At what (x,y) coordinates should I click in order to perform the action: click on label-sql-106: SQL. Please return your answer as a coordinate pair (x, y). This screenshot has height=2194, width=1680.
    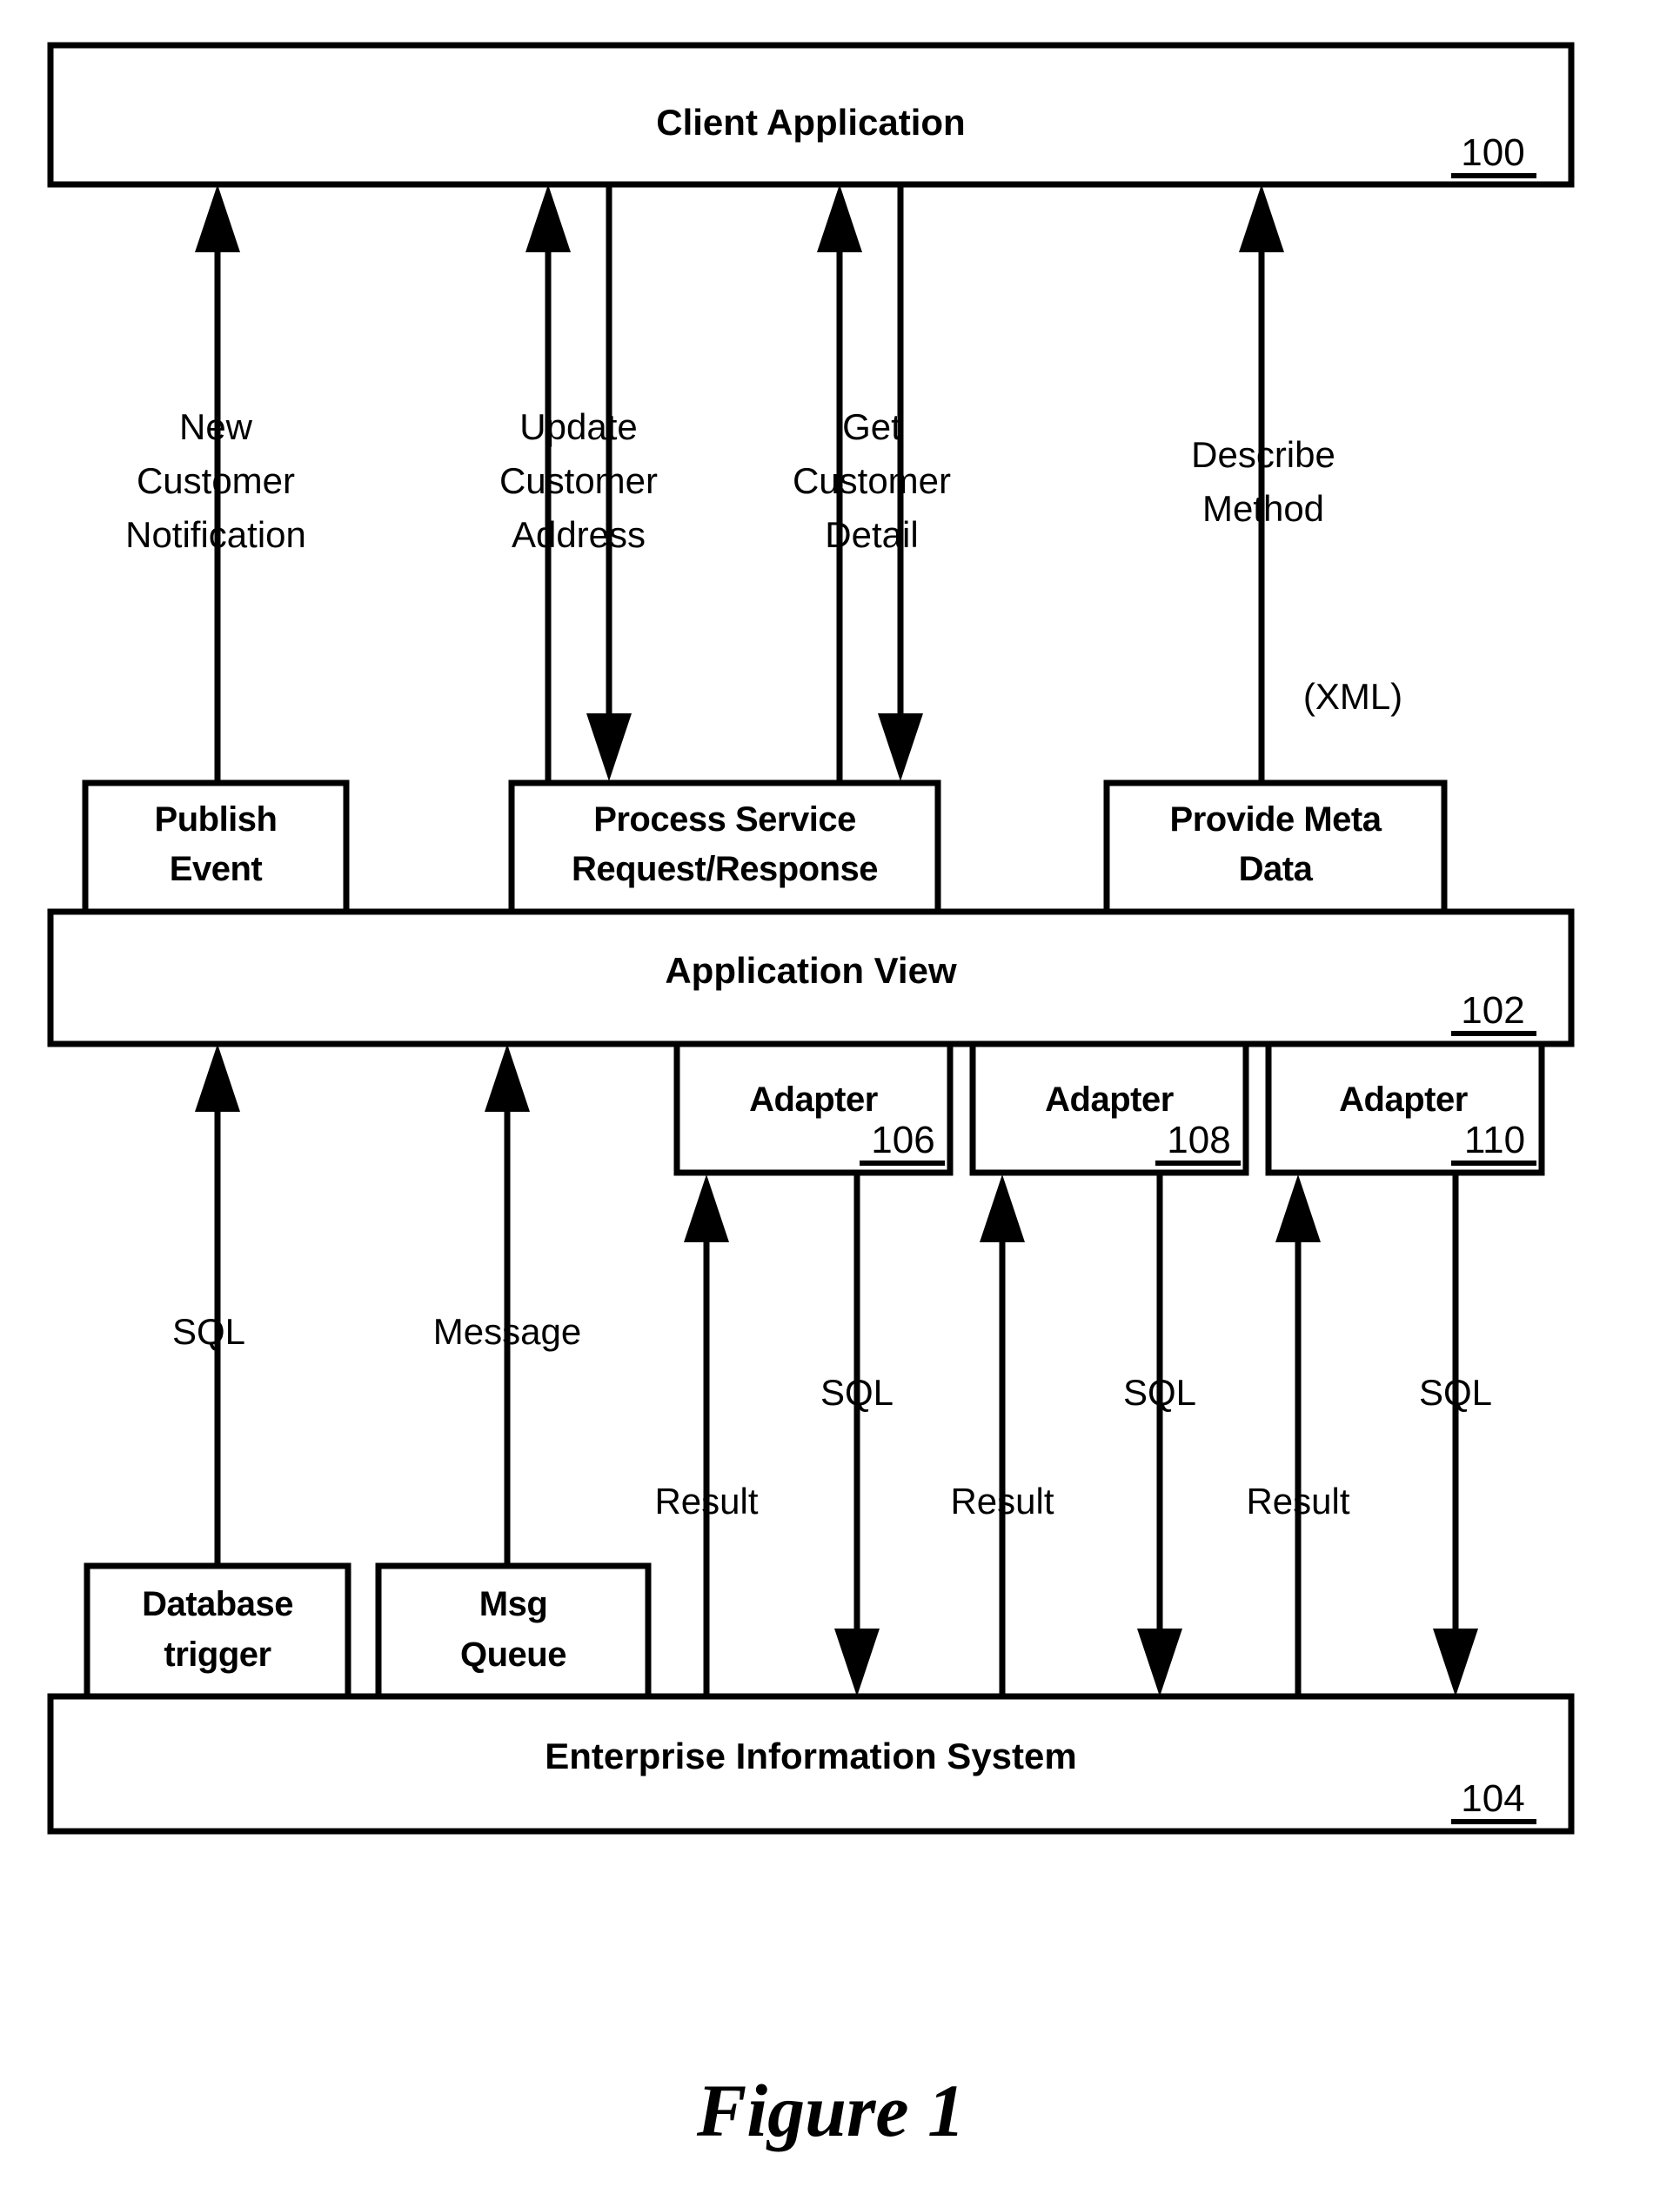
    Looking at the image, I should click on (857, 1392).